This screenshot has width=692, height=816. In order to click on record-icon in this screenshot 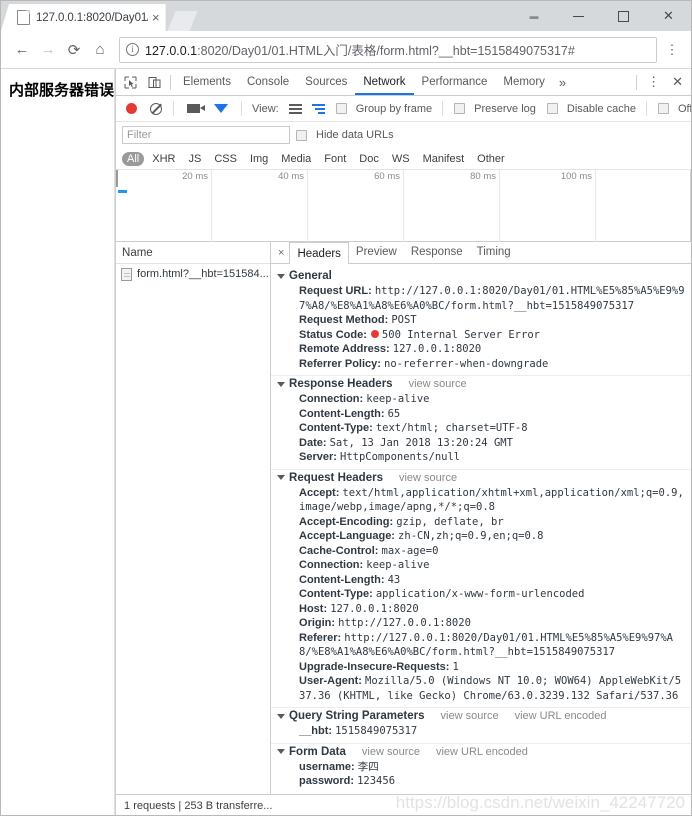, I will do `click(132, 108)`.